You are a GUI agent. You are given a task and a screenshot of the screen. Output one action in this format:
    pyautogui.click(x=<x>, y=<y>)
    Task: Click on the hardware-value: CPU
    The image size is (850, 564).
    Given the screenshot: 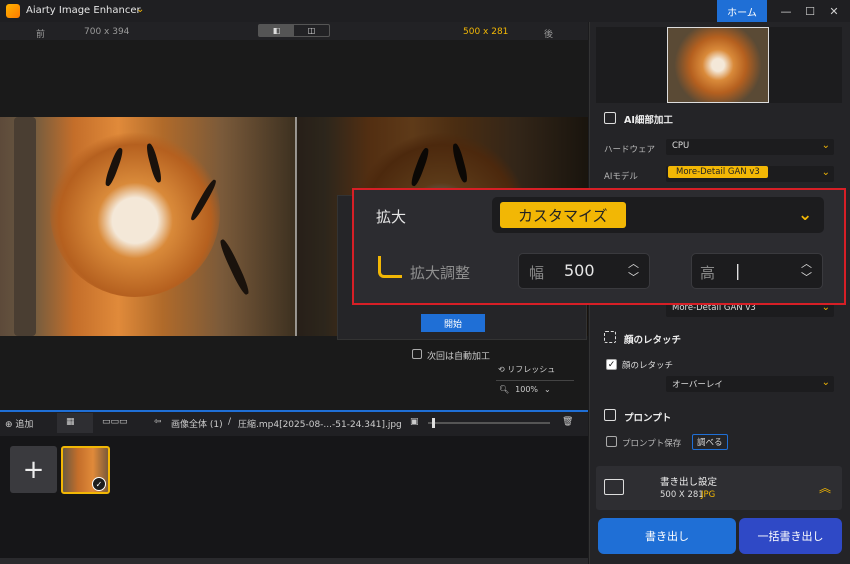 What is the action you would take?
    pyautogui.click(x=681, y=146)
    